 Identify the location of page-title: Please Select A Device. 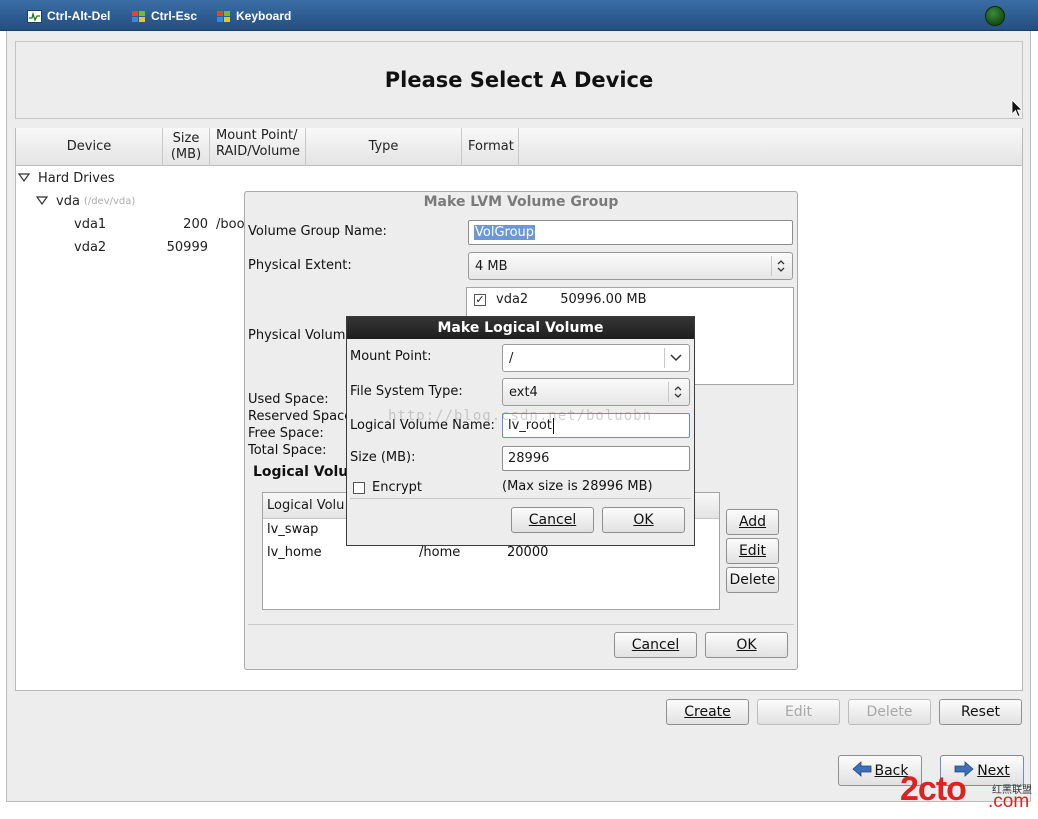
(519, 80).